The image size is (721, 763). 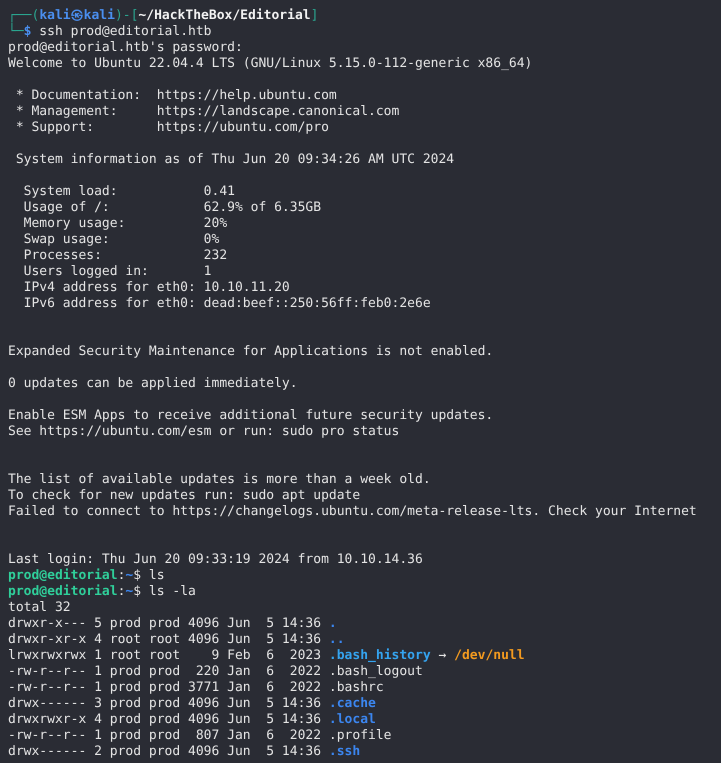 What do you see at coordinates (184, 496) in the screenshot?
I see `terminal-line: To check for new updates run: sudo apt update` at bounding box center [184, 496].